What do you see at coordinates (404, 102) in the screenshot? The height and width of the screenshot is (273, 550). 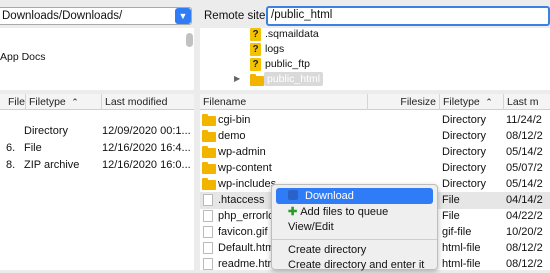 I see `column-header-filesize: Filesize` at bounding box center [404, 102].